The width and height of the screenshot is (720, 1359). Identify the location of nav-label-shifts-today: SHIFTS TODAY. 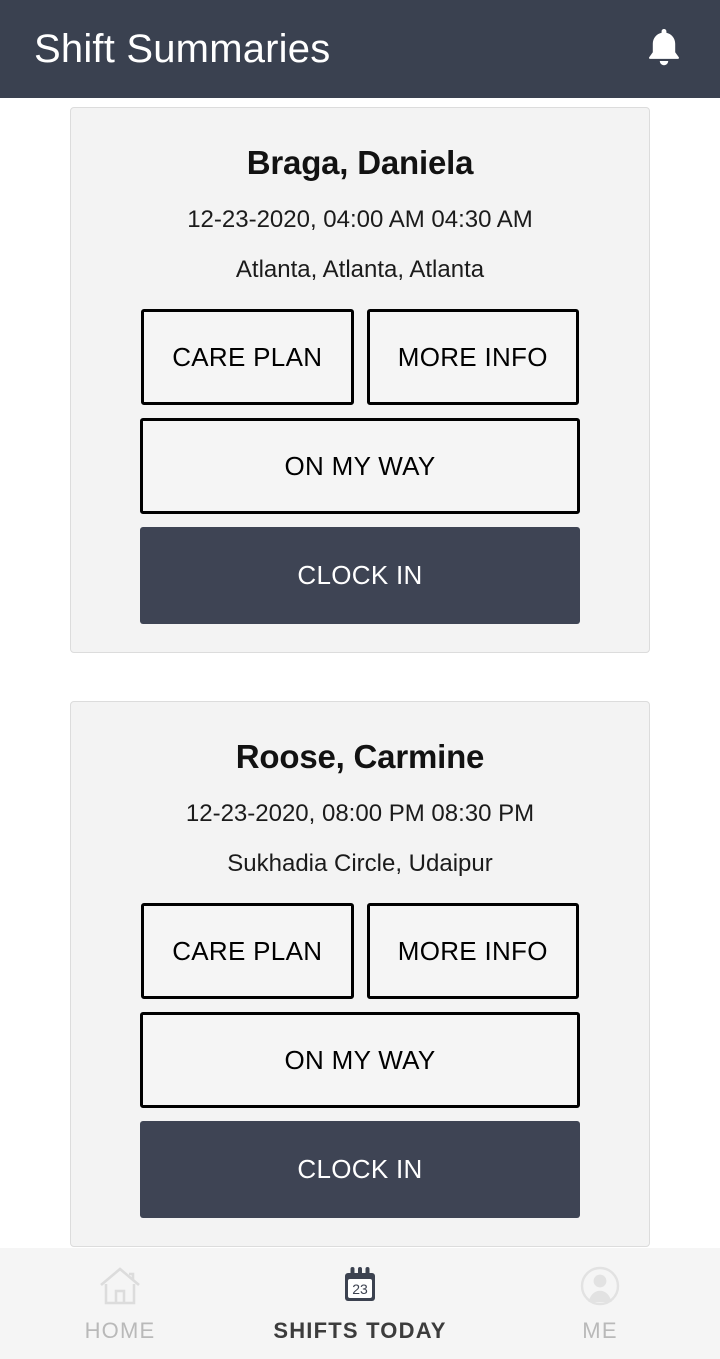
(360, 1330).